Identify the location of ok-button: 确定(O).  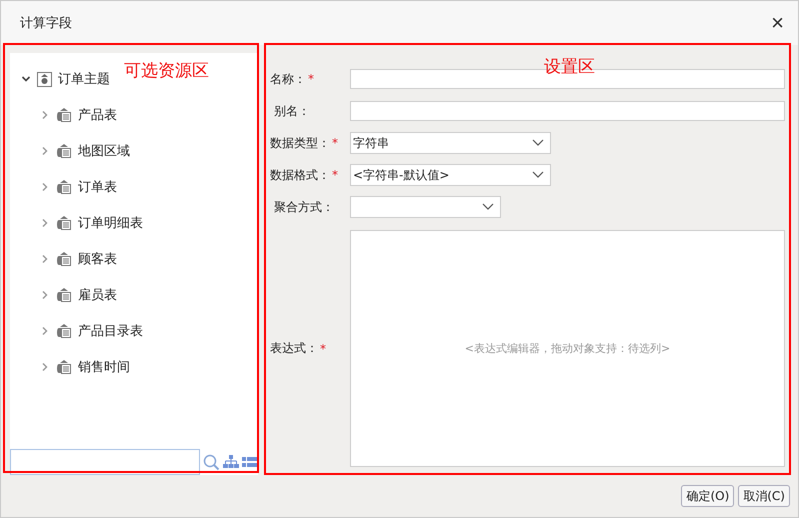
(707, 496).